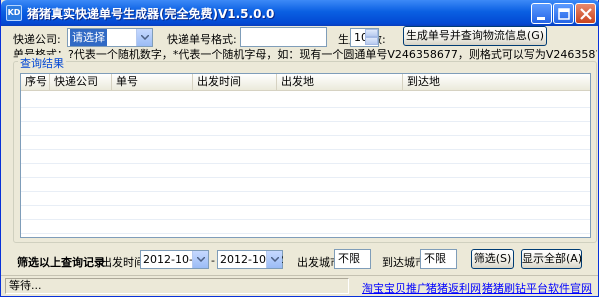 The image size is (599, 297). What do you see at coordinates (438, 259) in the screenshot?
I see `arrive-city-input: 不限` at bounding box center [438, 259].